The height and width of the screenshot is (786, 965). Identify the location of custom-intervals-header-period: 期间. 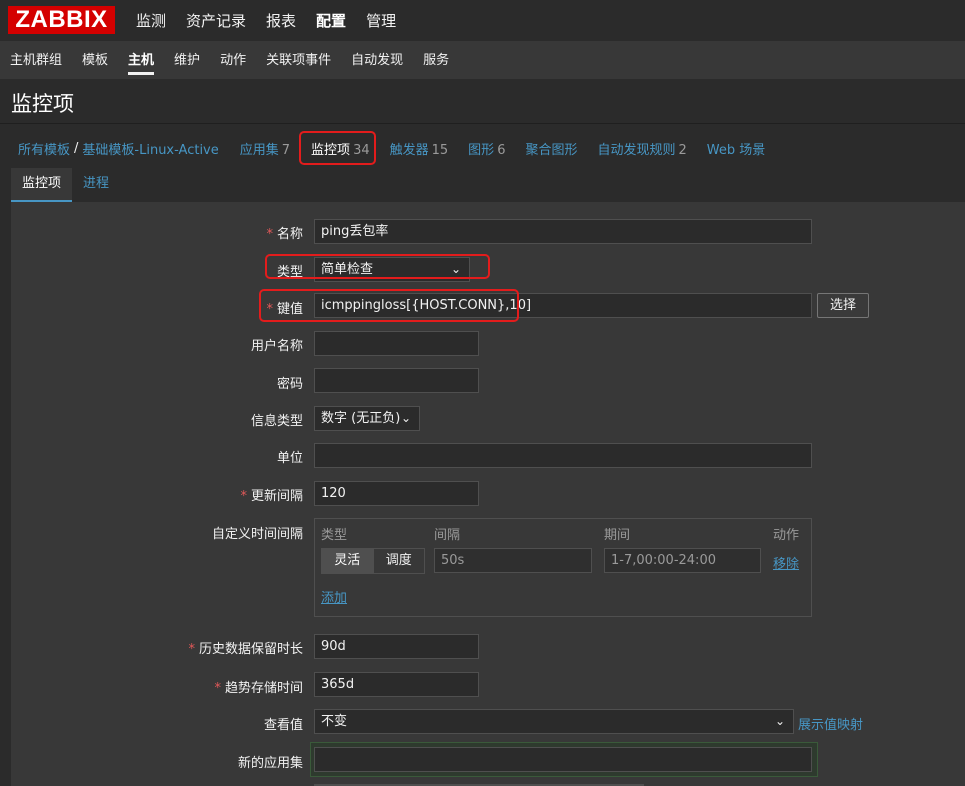
(617, 535).